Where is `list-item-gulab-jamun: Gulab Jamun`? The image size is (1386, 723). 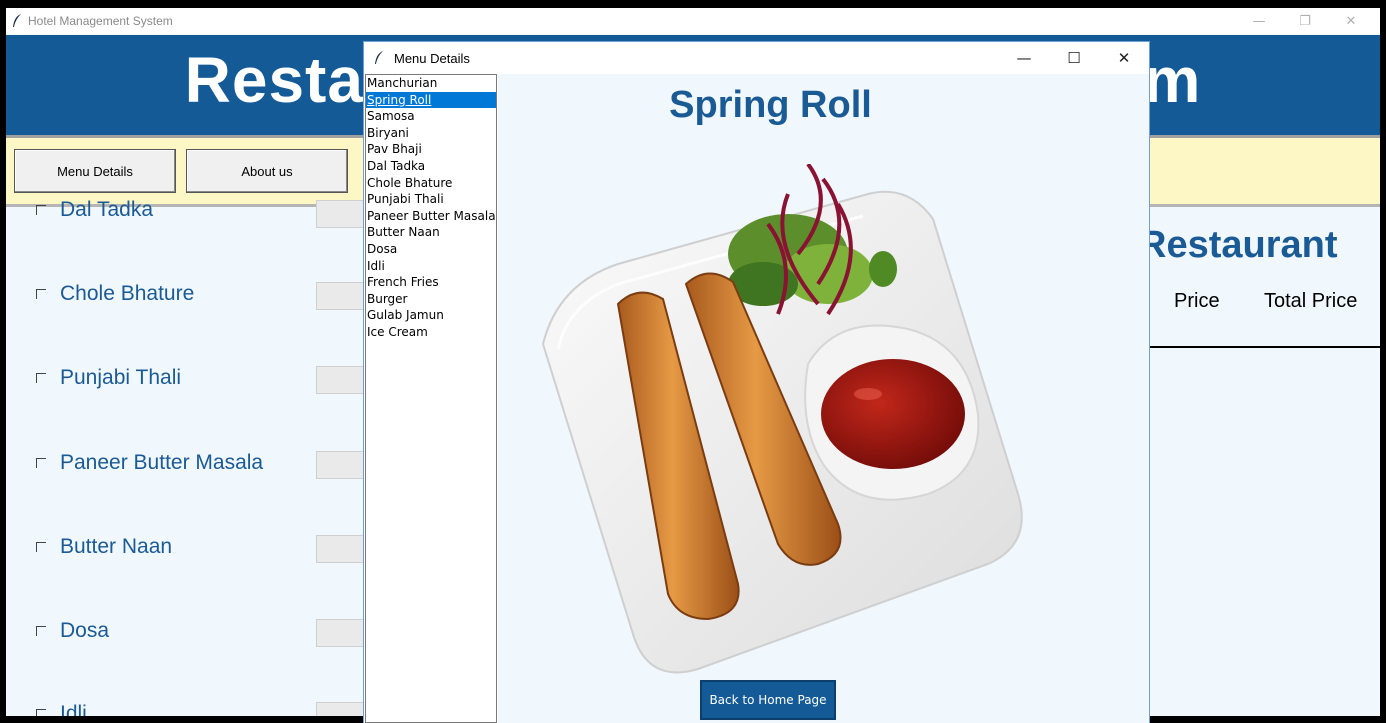 list-item-gulab-jamun: Gulab Jamun is located at coordinates (431, 315).